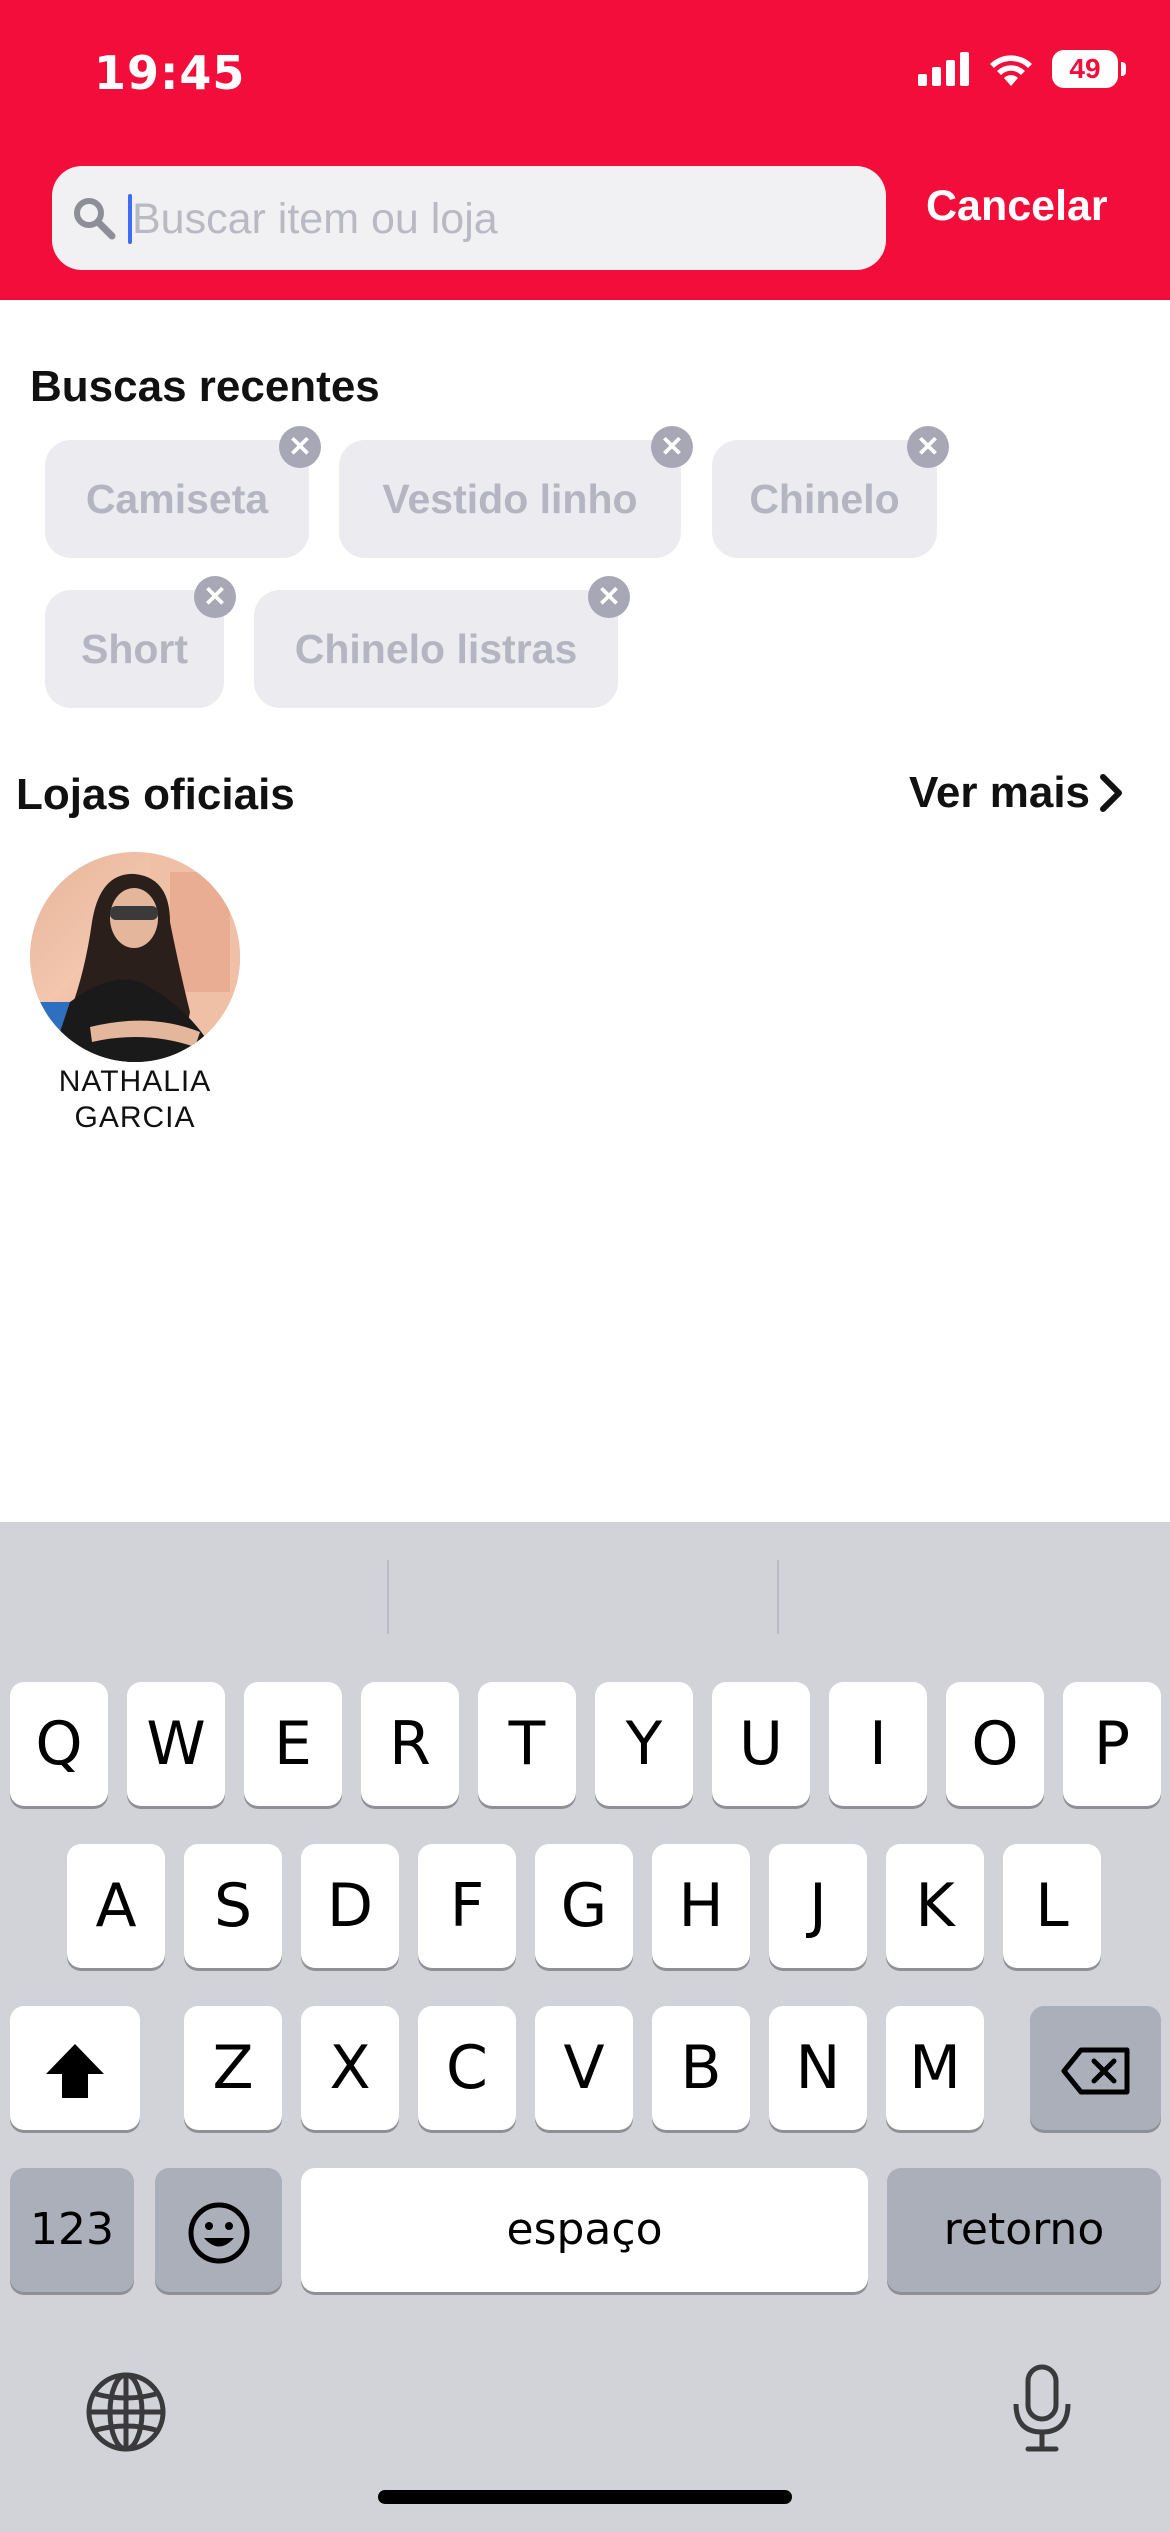  What do you see at coordinates (995, 1744) in the screenshot?
I see `key-o: O` at bounding box center [995, 1744].